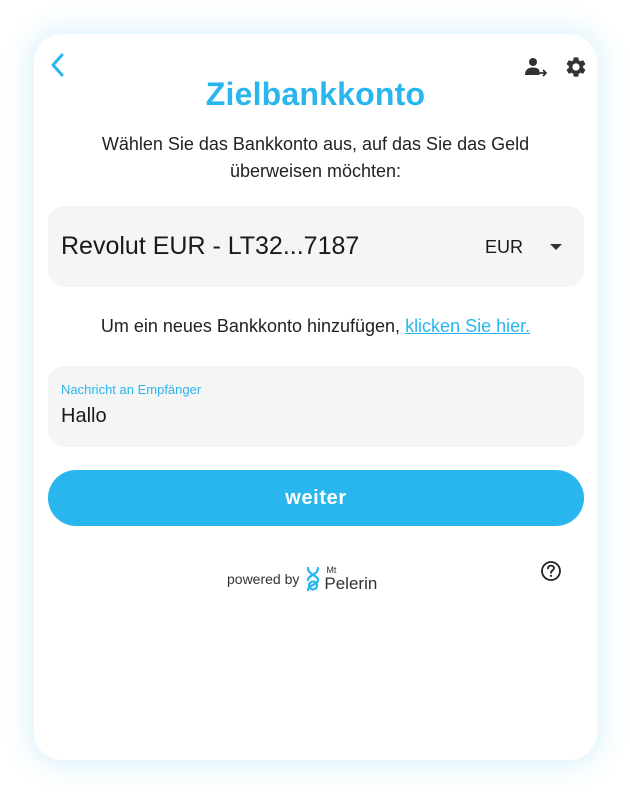  Describe the element at coordinates (131, 389) in the screenshot. I see `message-field-label: Nachricht an Empfänger` at that location.